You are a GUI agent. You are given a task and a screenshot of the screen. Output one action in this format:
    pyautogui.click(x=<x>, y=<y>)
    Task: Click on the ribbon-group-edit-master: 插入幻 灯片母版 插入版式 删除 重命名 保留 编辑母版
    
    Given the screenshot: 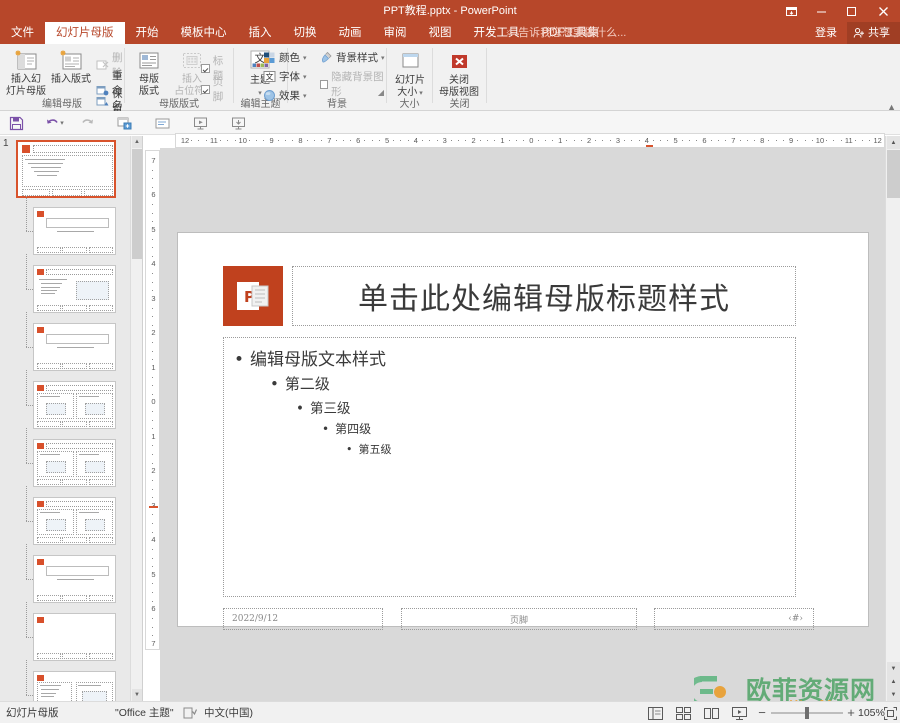 What is the action you would take?
    pyautogui.click(x=62, y=79)
    